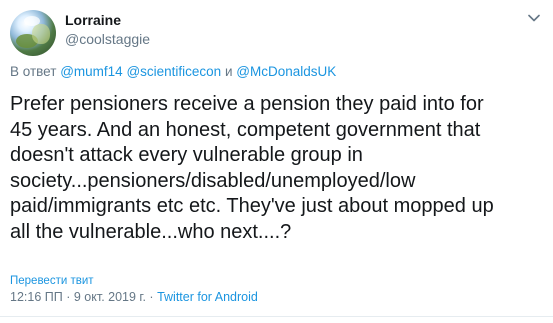  What do you see at coordinates (33, 71) in the screenshot?
I see `reply-prefix: В ответ` at bounding box center [33, 71].